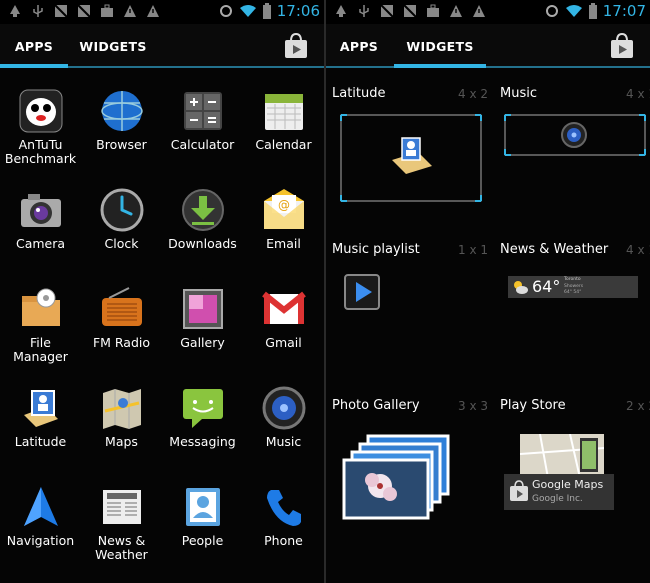 The image size is (650, 583). I want to click on app-label: Latitude, so click(40, 441).